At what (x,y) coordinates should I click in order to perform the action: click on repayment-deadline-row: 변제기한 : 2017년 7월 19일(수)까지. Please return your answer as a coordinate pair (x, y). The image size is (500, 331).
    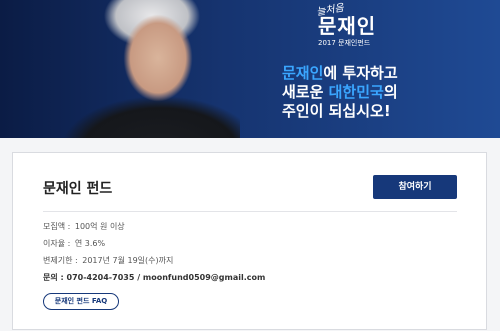
    Looking at the image, I should click on (108, 260).